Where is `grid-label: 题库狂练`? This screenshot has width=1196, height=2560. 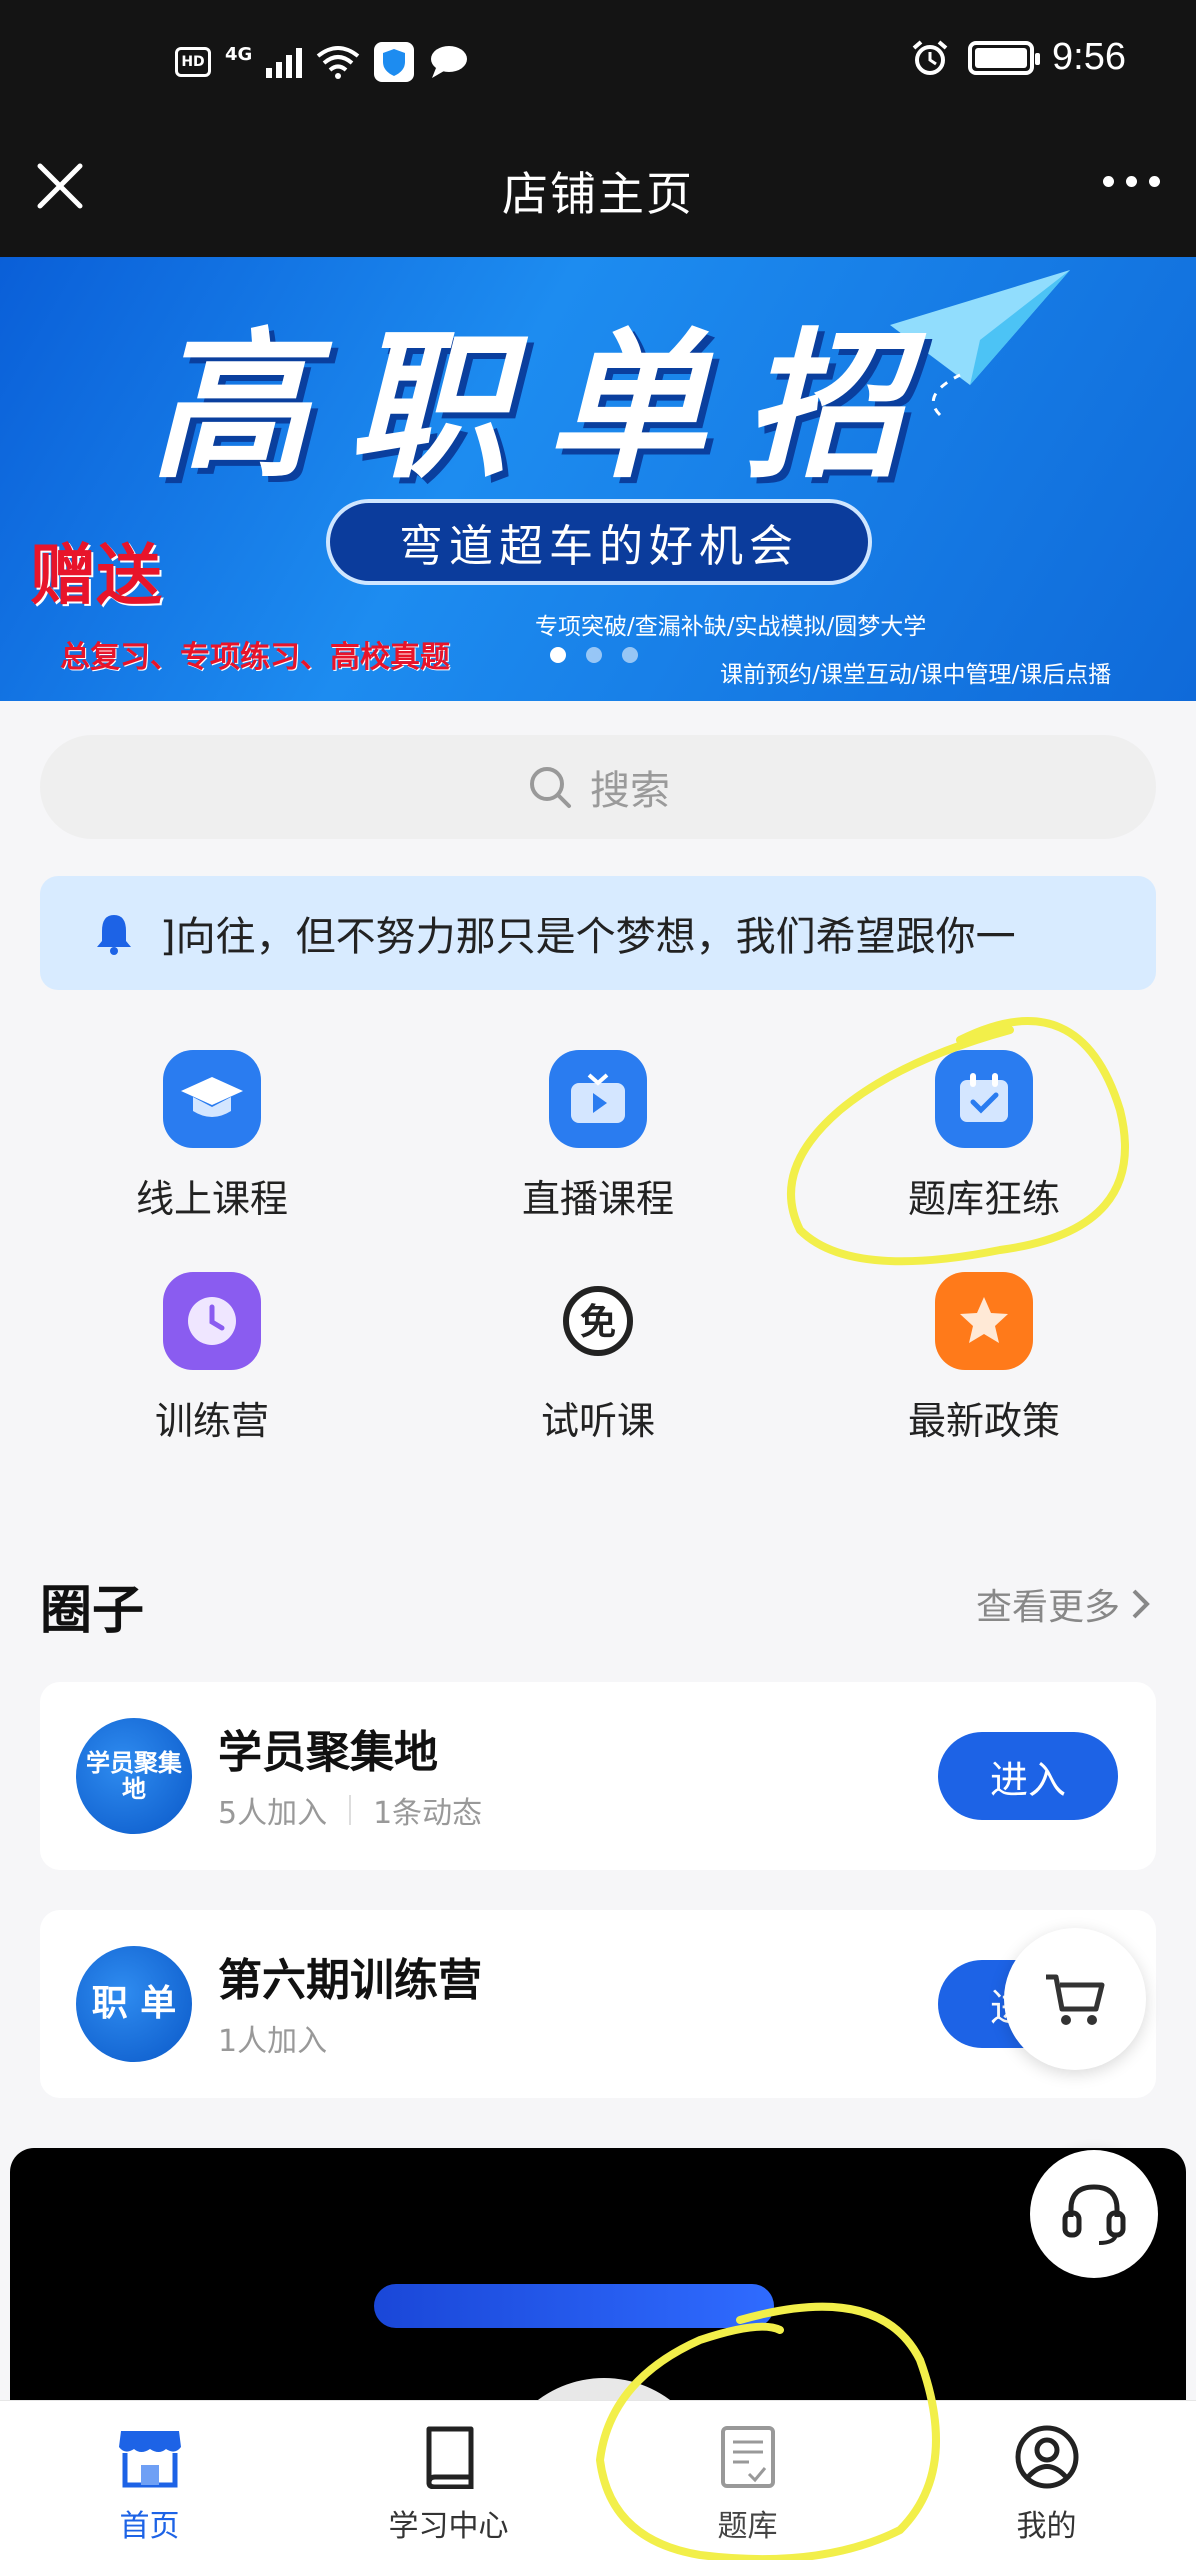 grid-label: 题库狂练 is located at coordinates (983, 1199).